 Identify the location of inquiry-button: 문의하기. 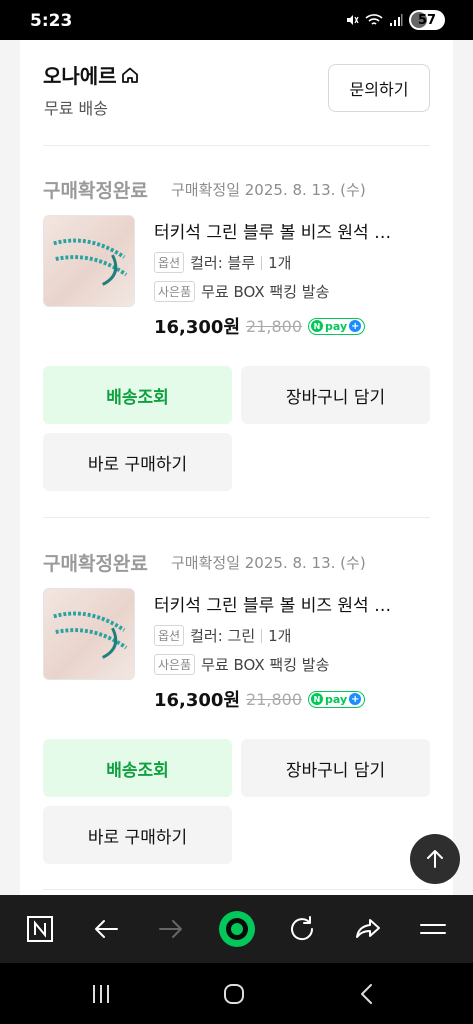
(379, 88).